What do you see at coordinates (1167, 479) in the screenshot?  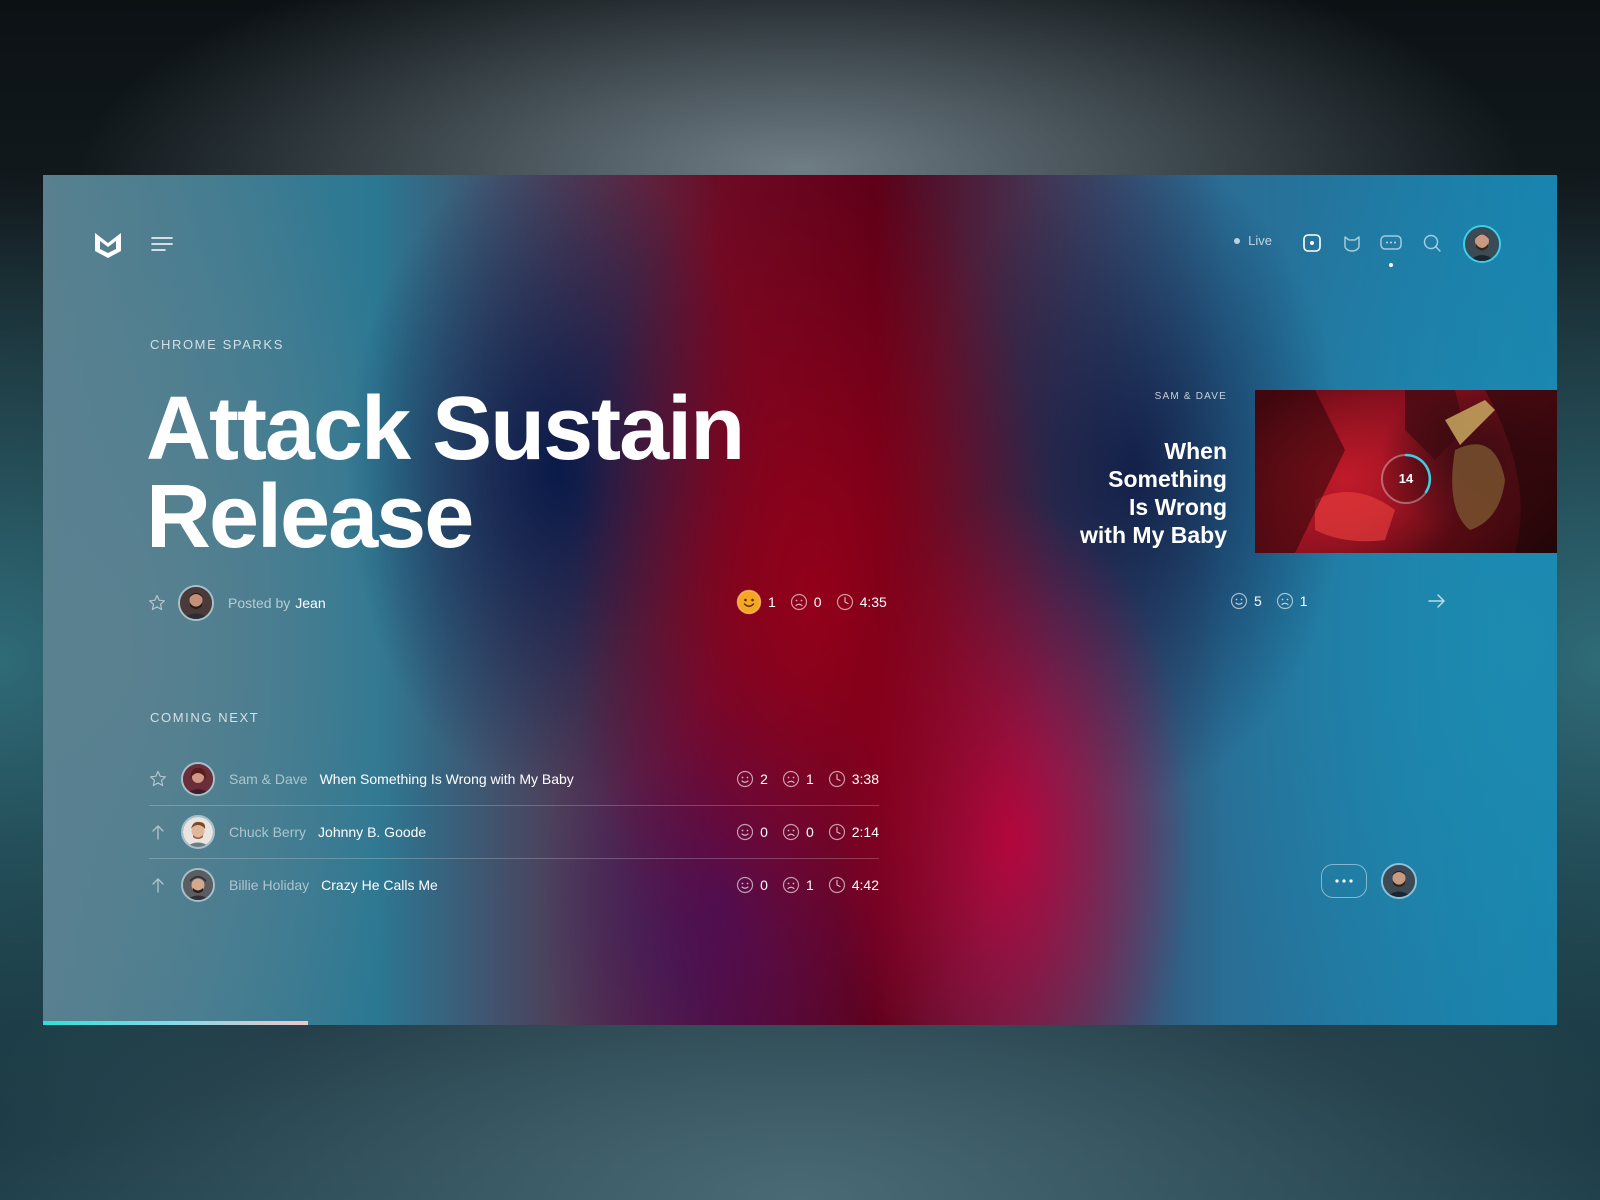 I see `up-next-title-line-2: Something` at bounding box center [1167, 479].